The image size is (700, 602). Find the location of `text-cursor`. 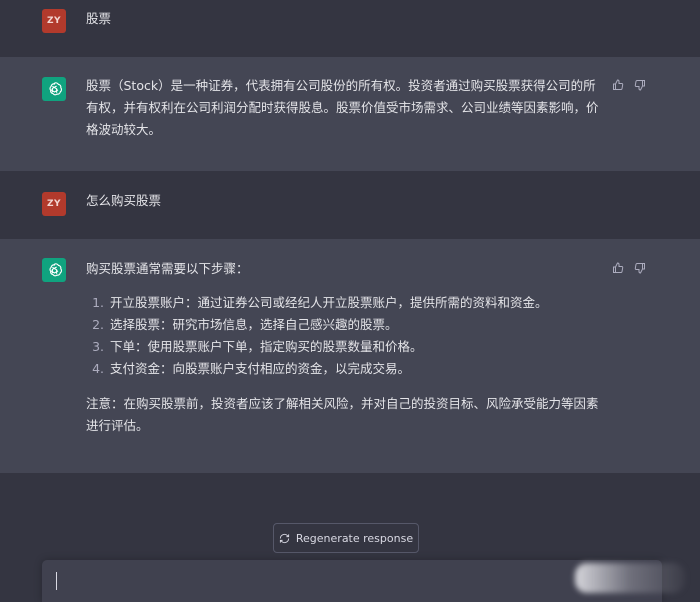

text-cursor is located at coordinates (56, 581).